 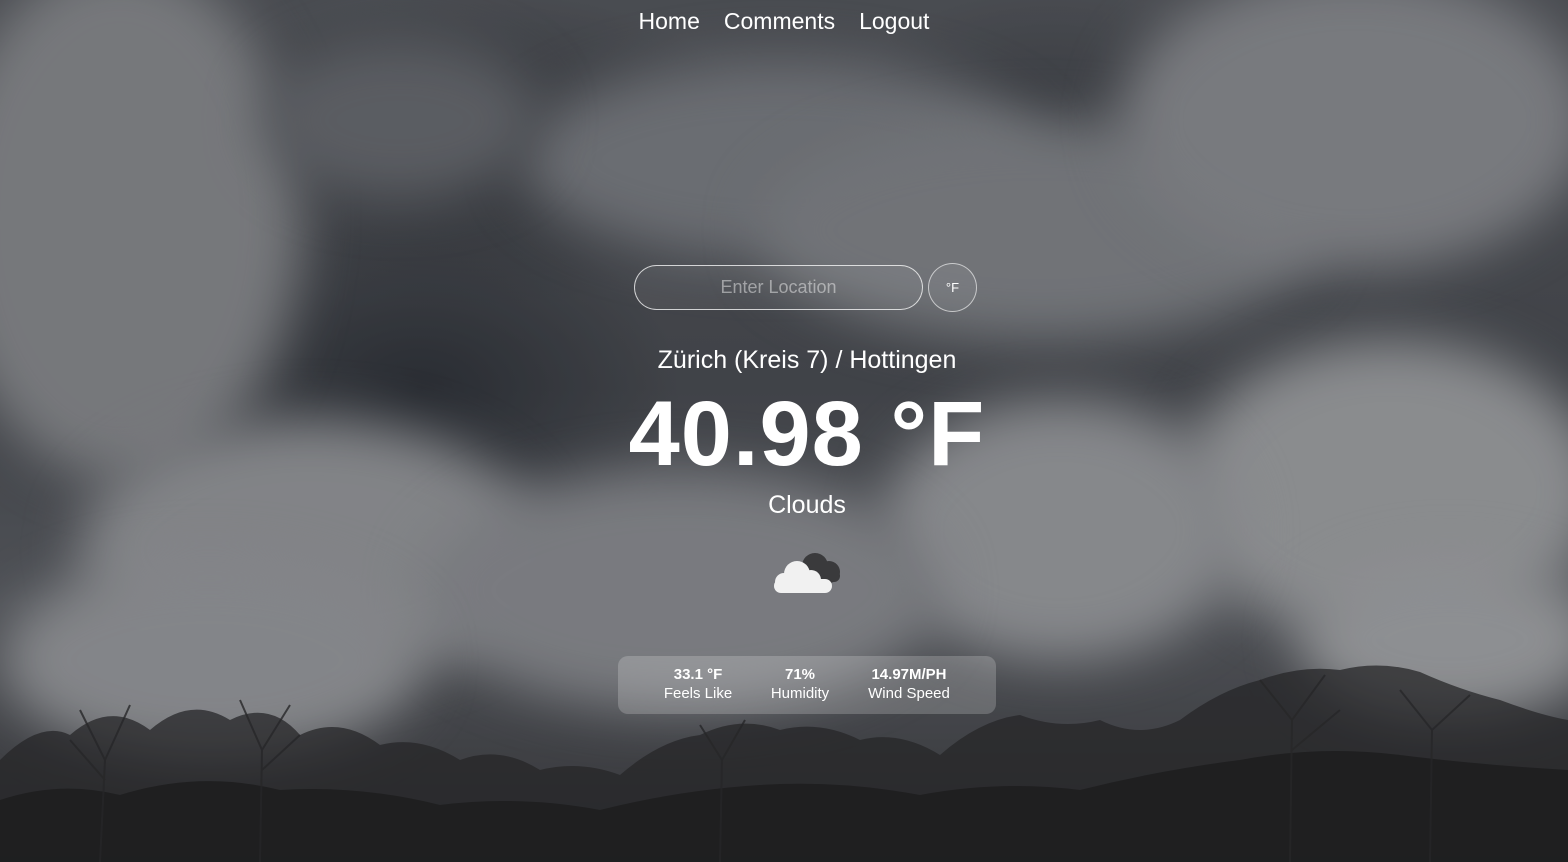 What do you see at coordinates (909, 684) in the screenshot?
I see `wind-speed-stat: 14.97M/PH Wind Speed` at bounding box center [909, 684].